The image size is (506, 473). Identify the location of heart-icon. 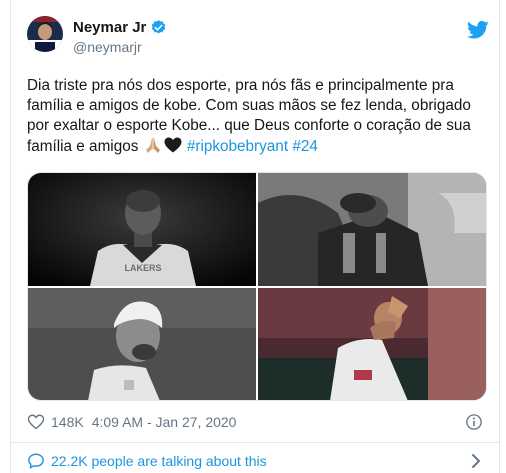
(36, 422).